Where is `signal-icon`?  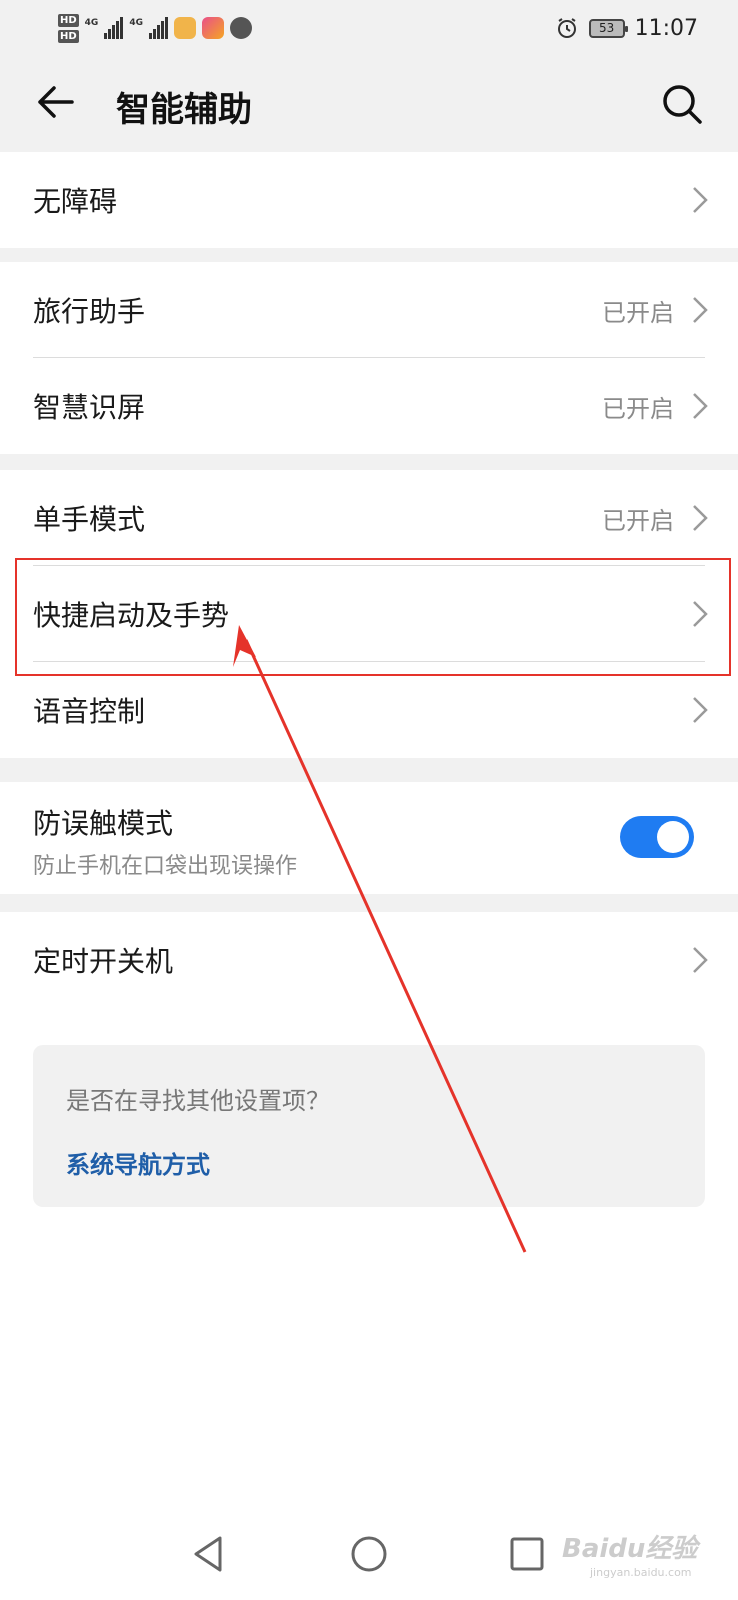 signal-icon is located at coordinates (114, 28).